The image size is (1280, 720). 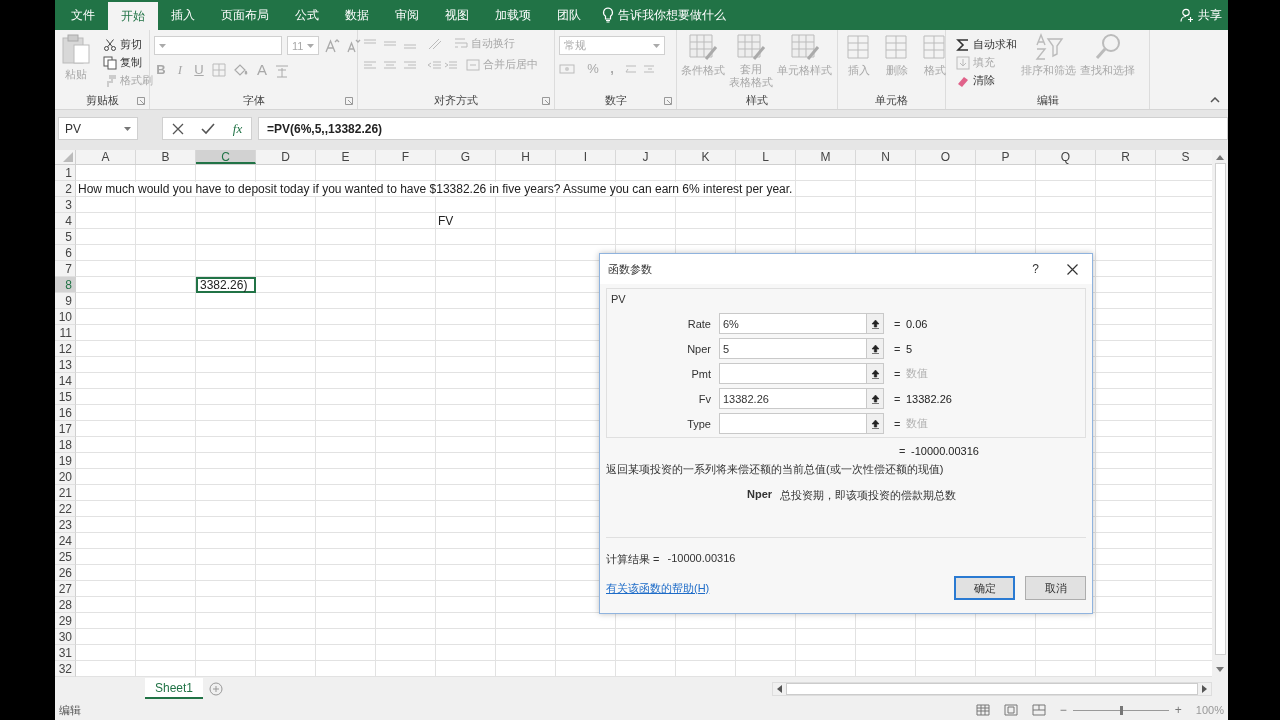 What do you see at coordinates (646, 157) in the screenshot?
I see `column-header: J` at bounding box center [646, 157].